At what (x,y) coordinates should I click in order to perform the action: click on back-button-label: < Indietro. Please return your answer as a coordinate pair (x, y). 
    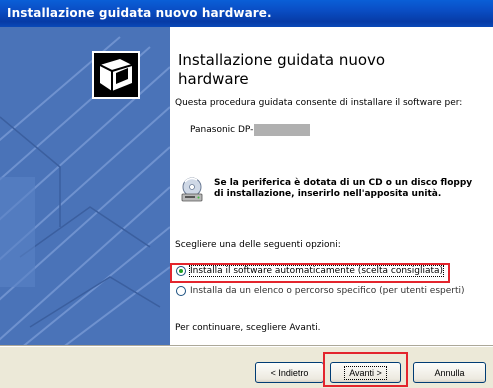
    Looking at the image, I should click on (289, 372).